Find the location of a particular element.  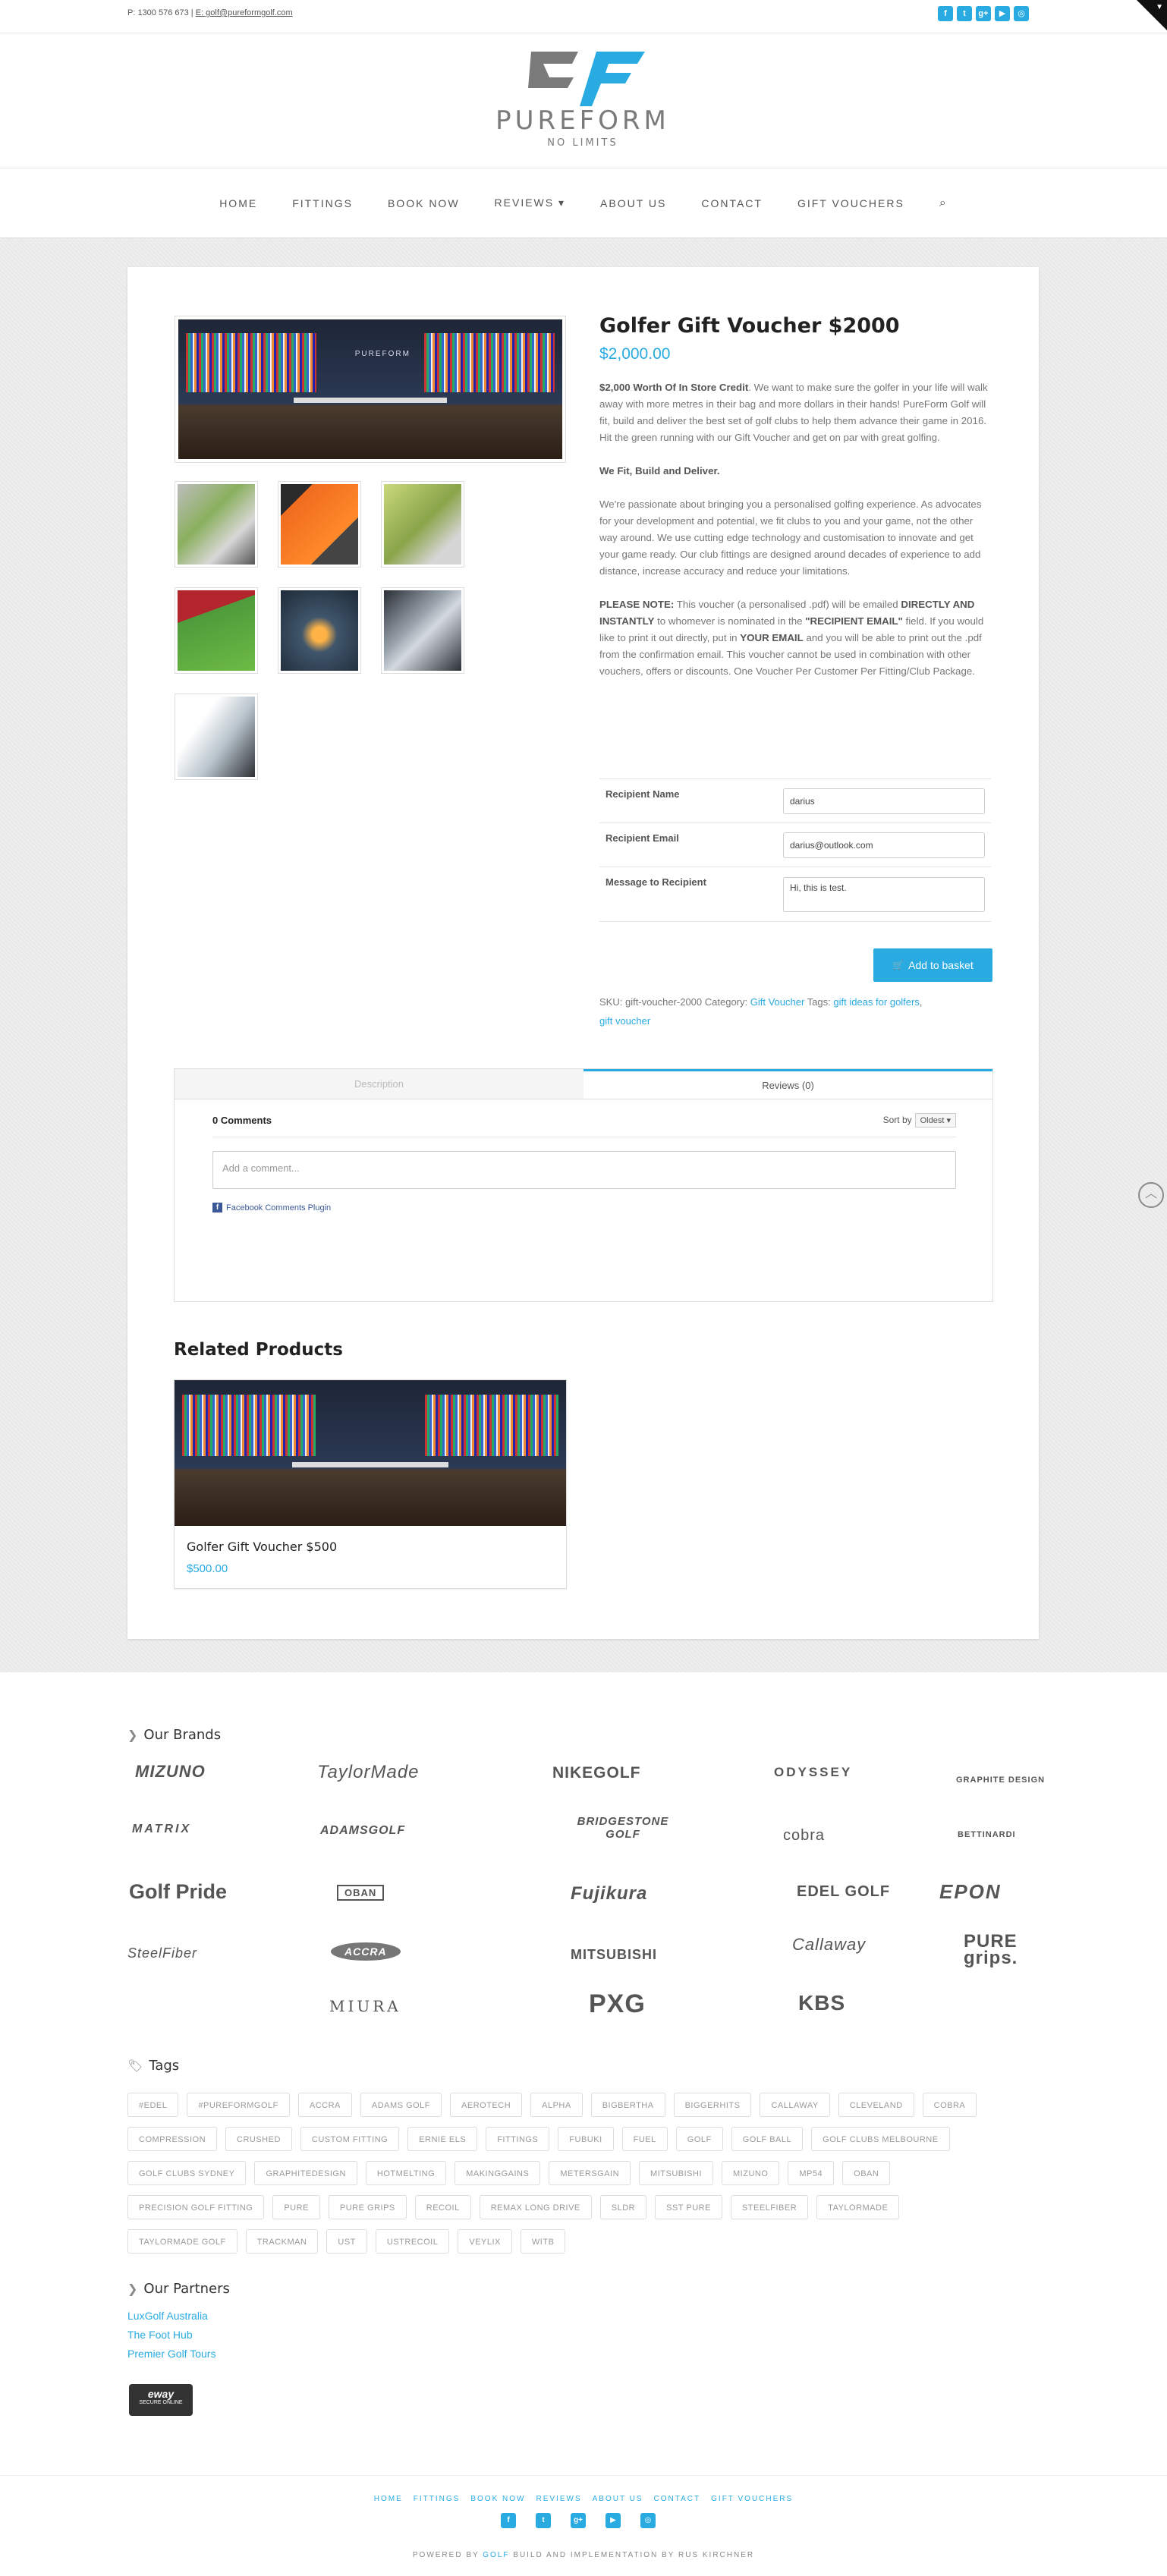

tag-chip: METERSGAIN is located at coordinates (590, 2173).